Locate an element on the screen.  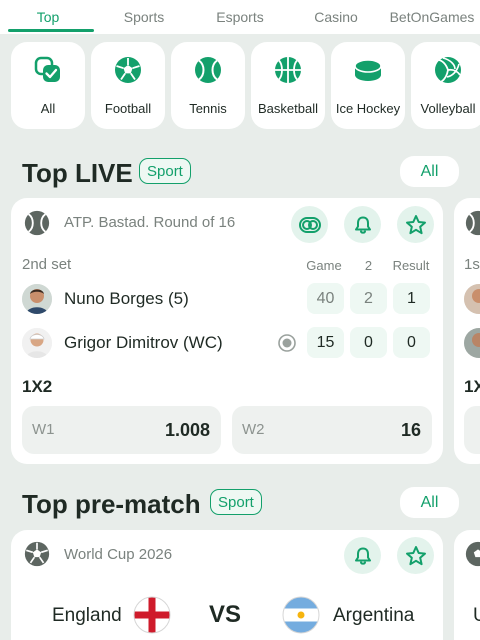
tab-top: Top is located at coordinates (48, 17).